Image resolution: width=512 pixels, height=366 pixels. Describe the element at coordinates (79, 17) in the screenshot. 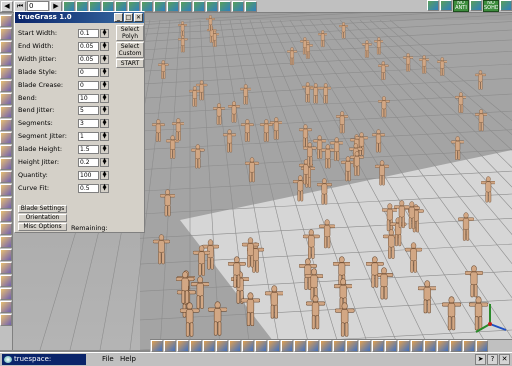

I see `panel-title-bar: trueGrass 1.0 _ □ ✕` at that location.